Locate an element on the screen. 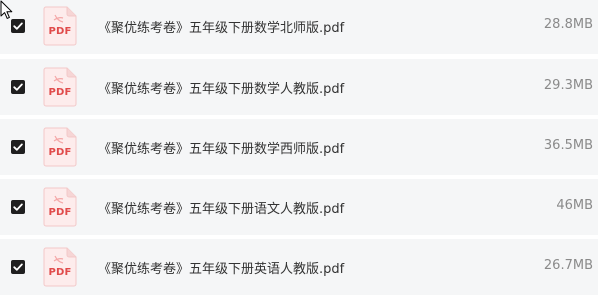 This screenshot has height=299, width=598. mouse-pointer-icon is located at coordinates (7, 10).